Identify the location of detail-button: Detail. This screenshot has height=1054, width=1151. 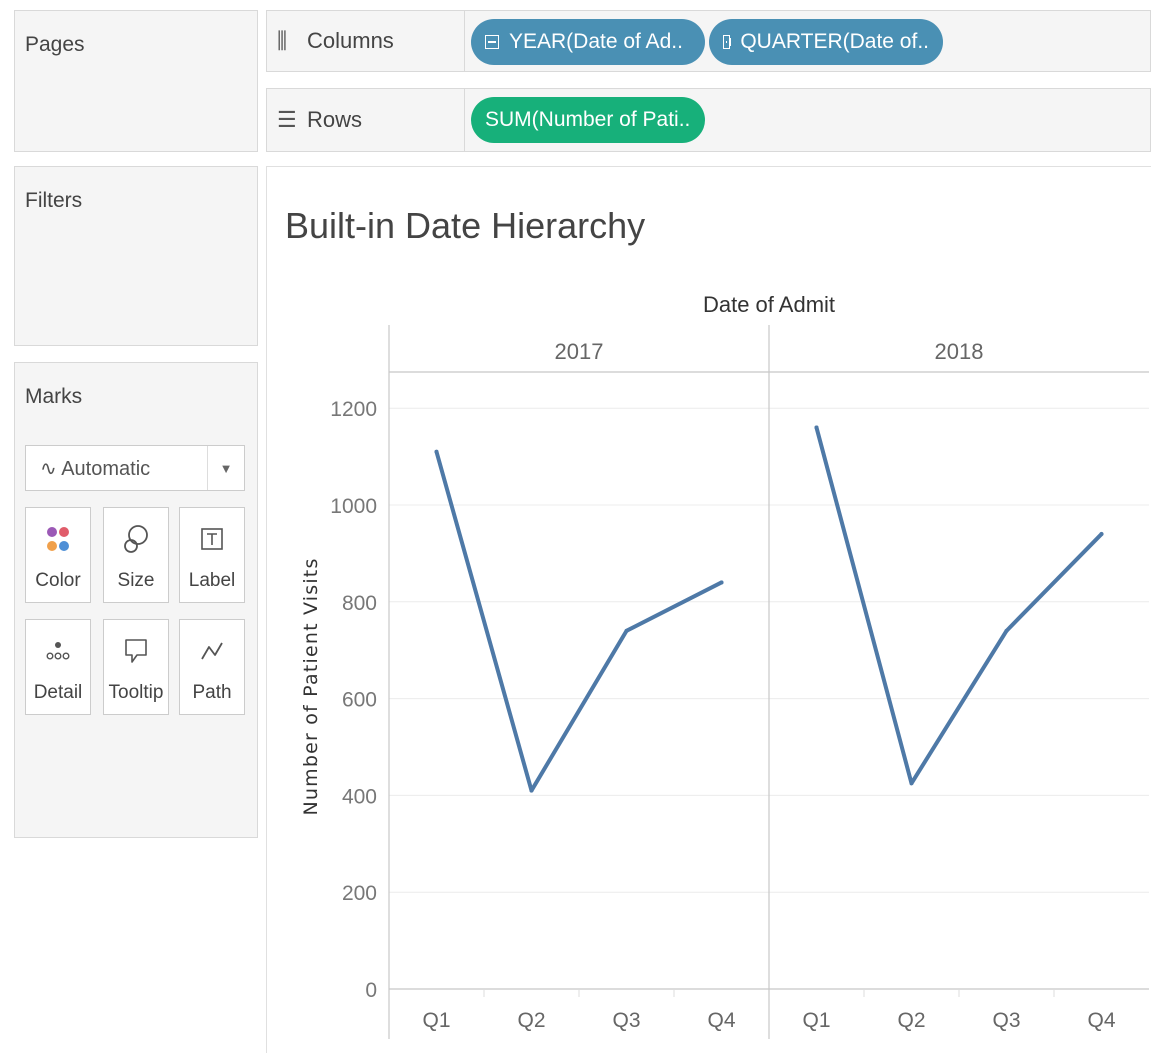
(58, 667).